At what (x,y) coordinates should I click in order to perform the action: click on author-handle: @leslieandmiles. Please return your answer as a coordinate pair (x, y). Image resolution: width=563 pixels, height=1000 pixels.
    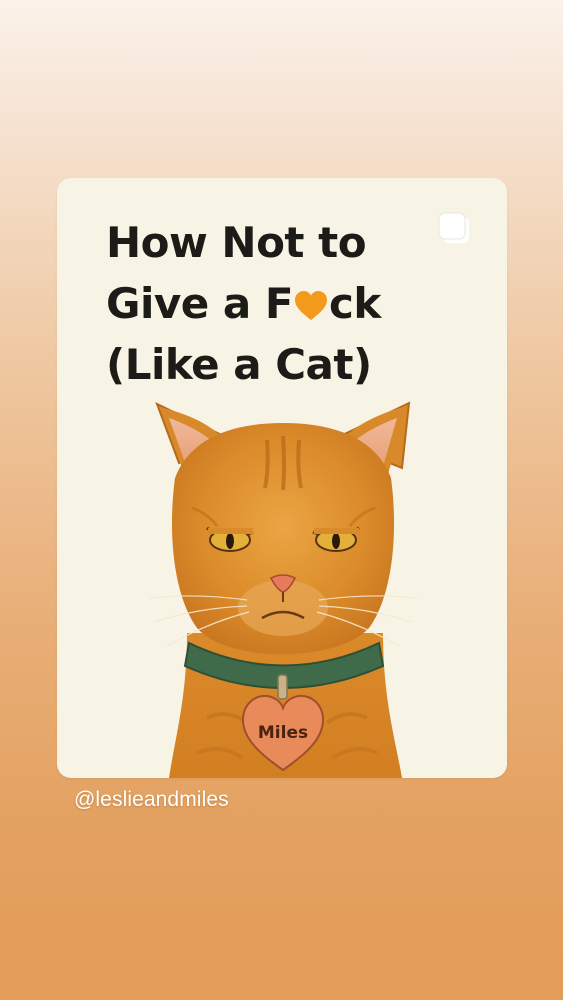
    Looking at the image, I should click on (151, 800).